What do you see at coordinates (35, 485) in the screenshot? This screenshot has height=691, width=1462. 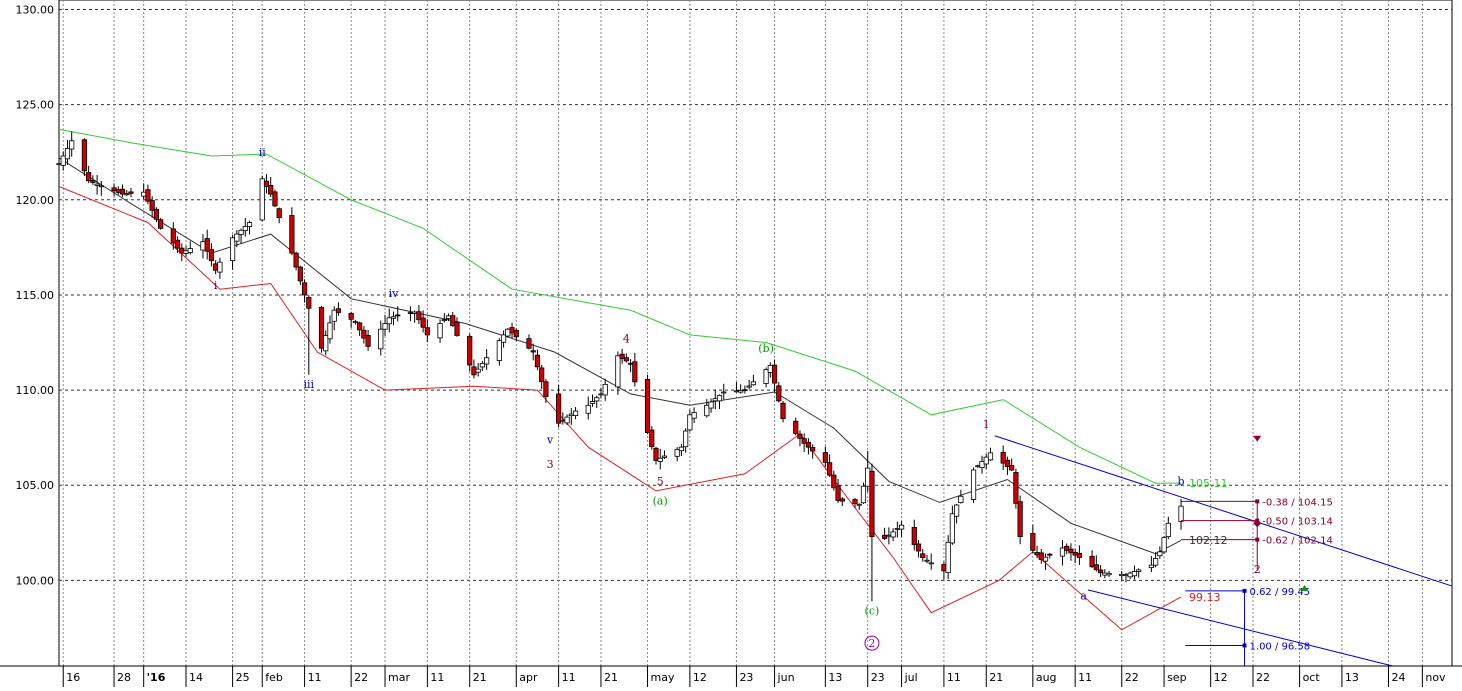 I see `y-tick-label: 105.00` at bounding box center [35, 485].